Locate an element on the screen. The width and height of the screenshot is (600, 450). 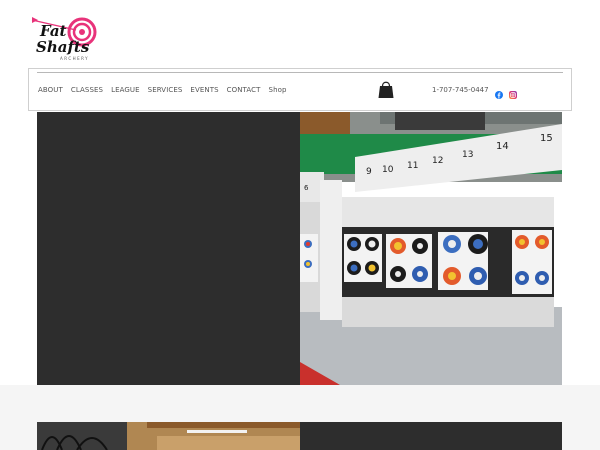
lane-number: 6 is located at coordinates (306, 188).